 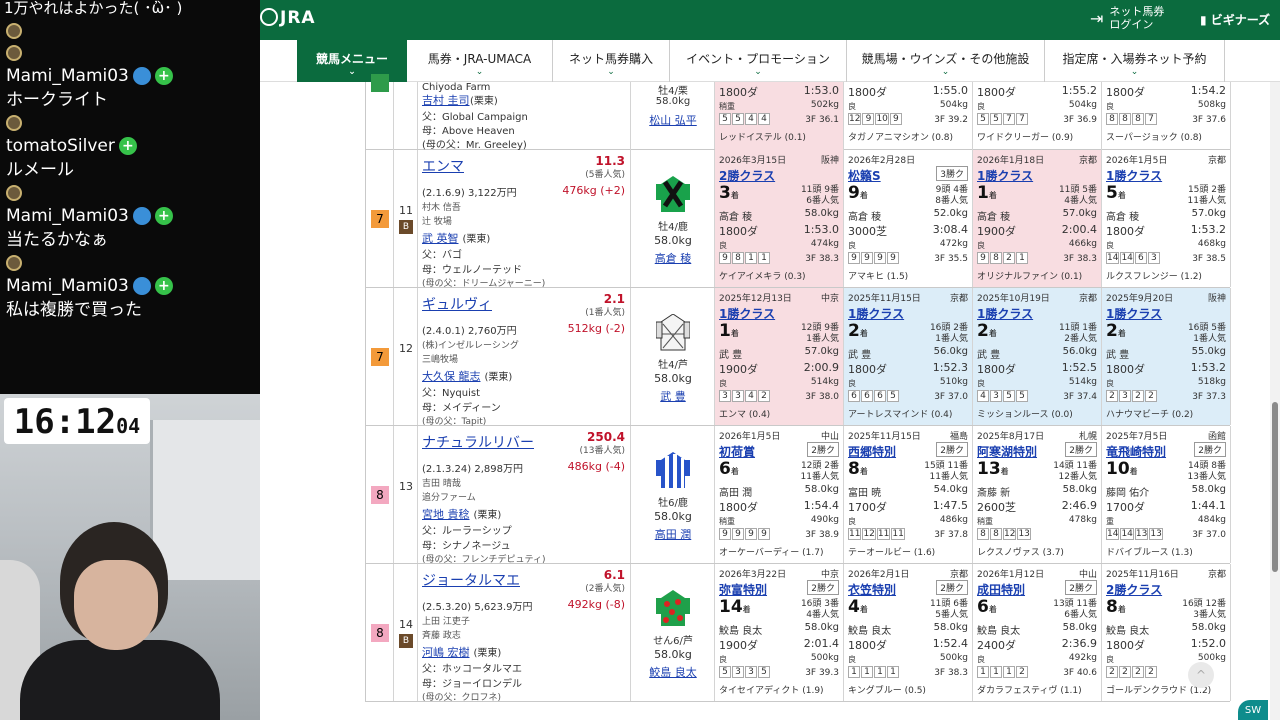 I want to click on scroll-to-top-button: ^, so click(x=1201, y=675).